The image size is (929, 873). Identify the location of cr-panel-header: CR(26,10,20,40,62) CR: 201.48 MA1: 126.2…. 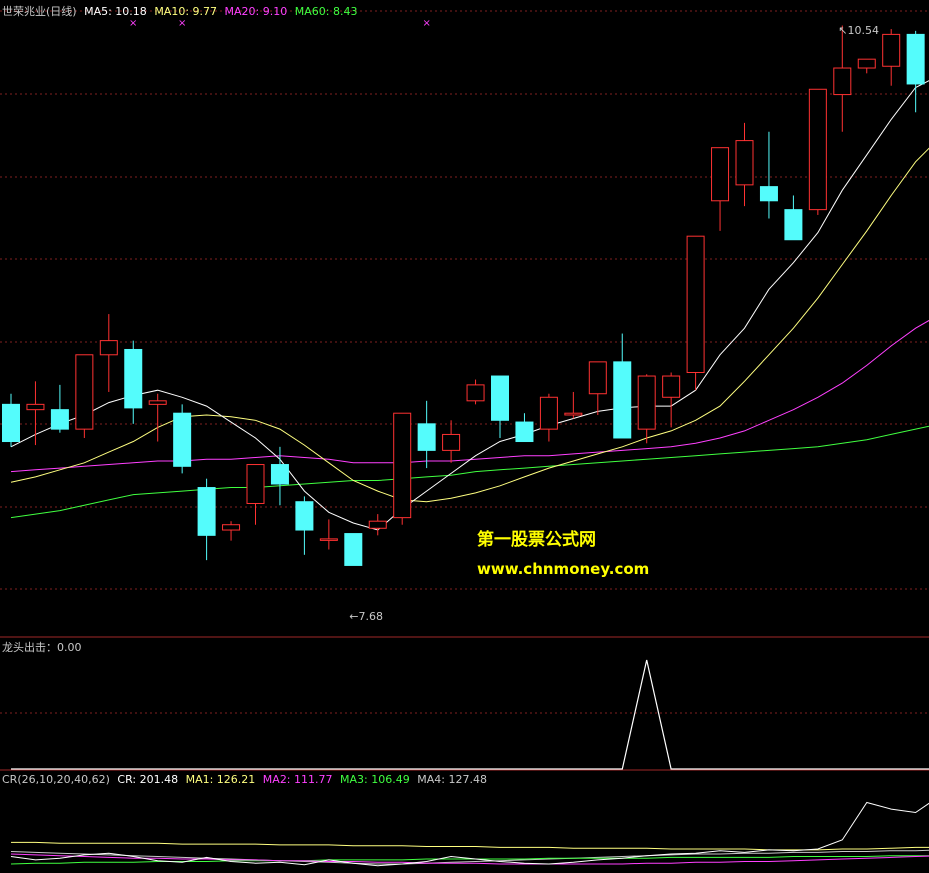
(246, 779).